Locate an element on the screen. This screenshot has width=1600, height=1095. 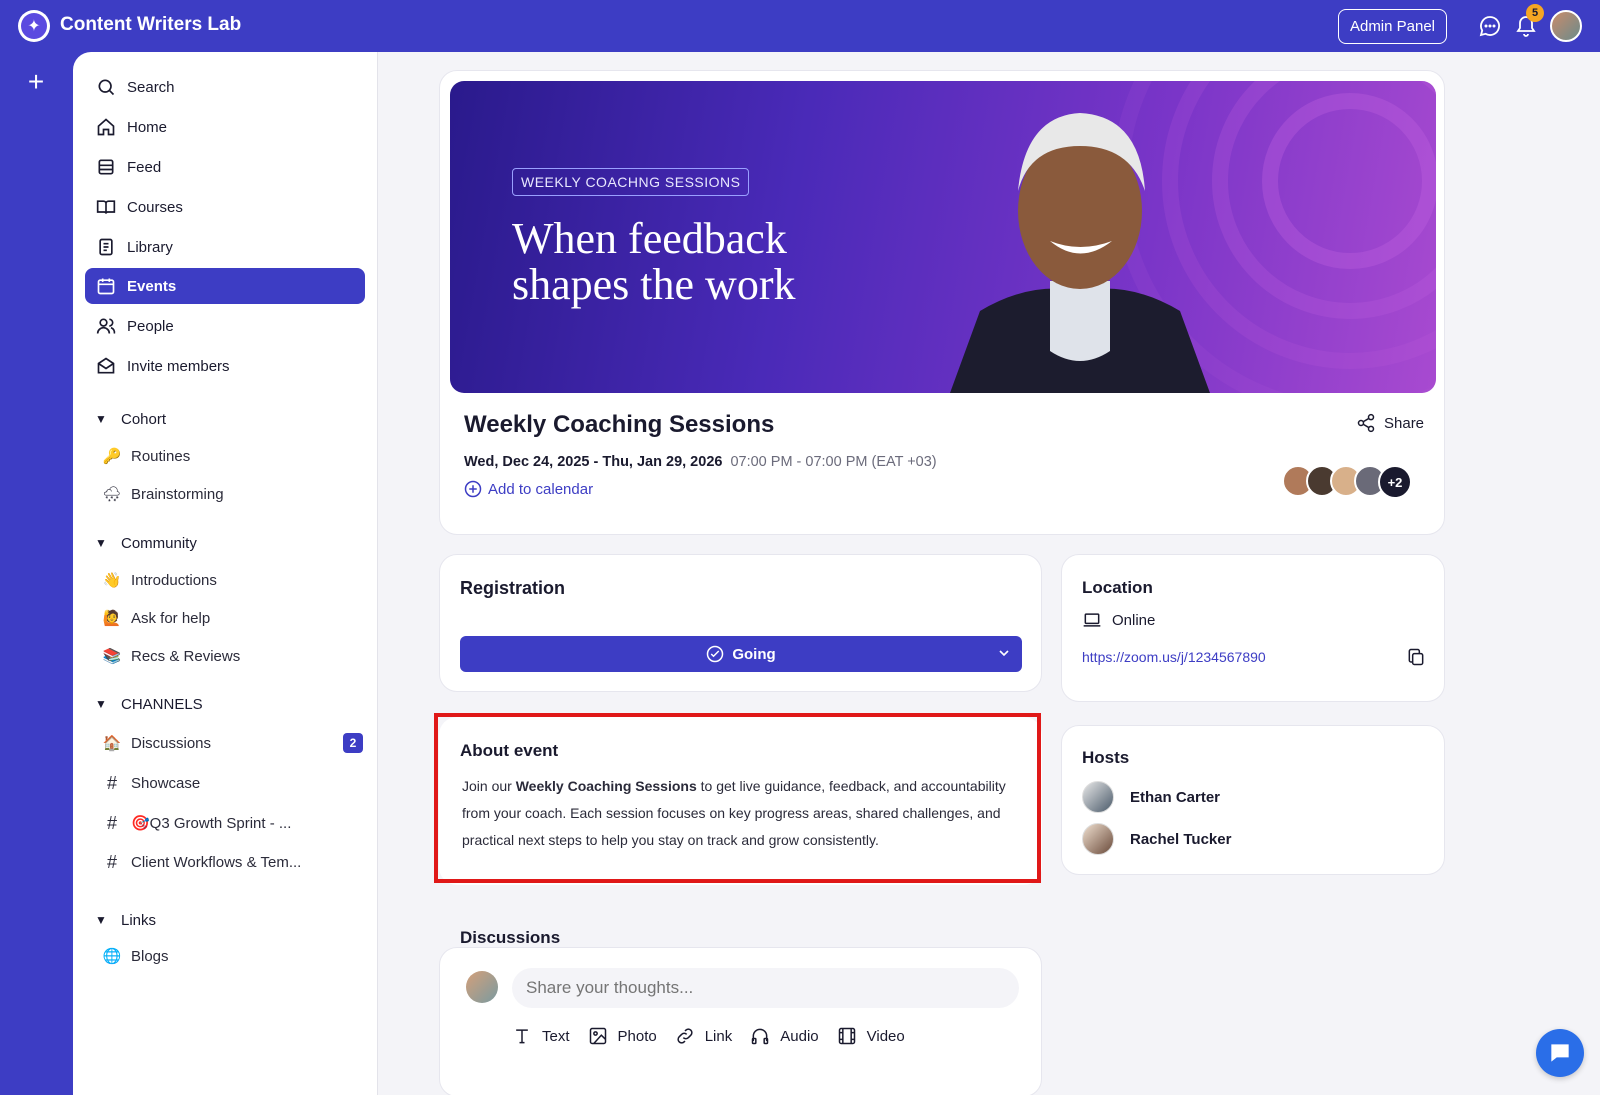
nav-label: Search is located at coordinates (151, 87).